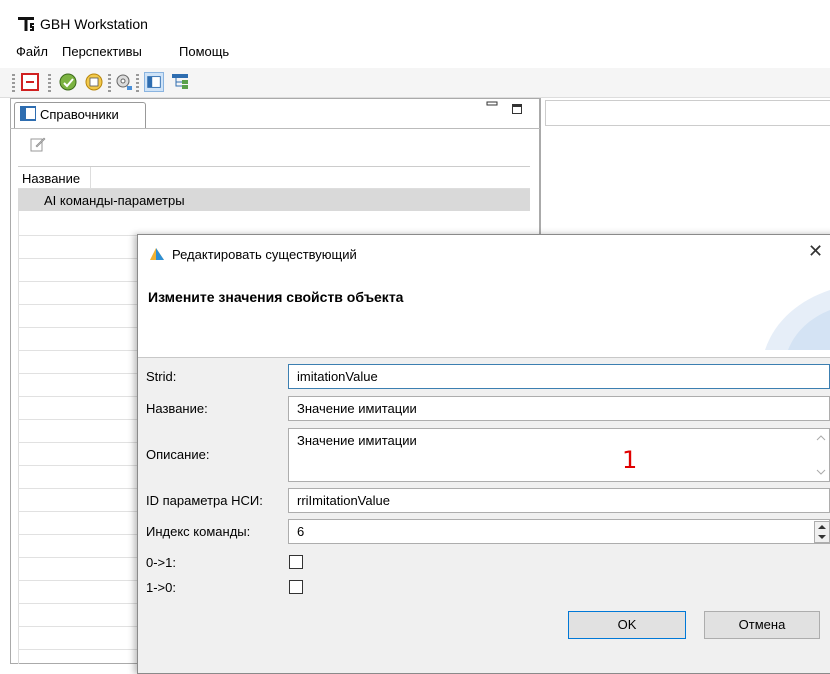 The height and width of the screenshot is (674, 830). I want to click on document-icon, so click(94, 82).